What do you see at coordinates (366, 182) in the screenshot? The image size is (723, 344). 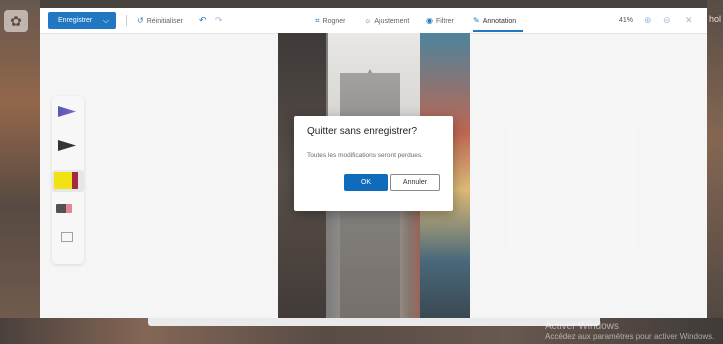 I see `ok-button: OK` at bounding box center [366, 182].